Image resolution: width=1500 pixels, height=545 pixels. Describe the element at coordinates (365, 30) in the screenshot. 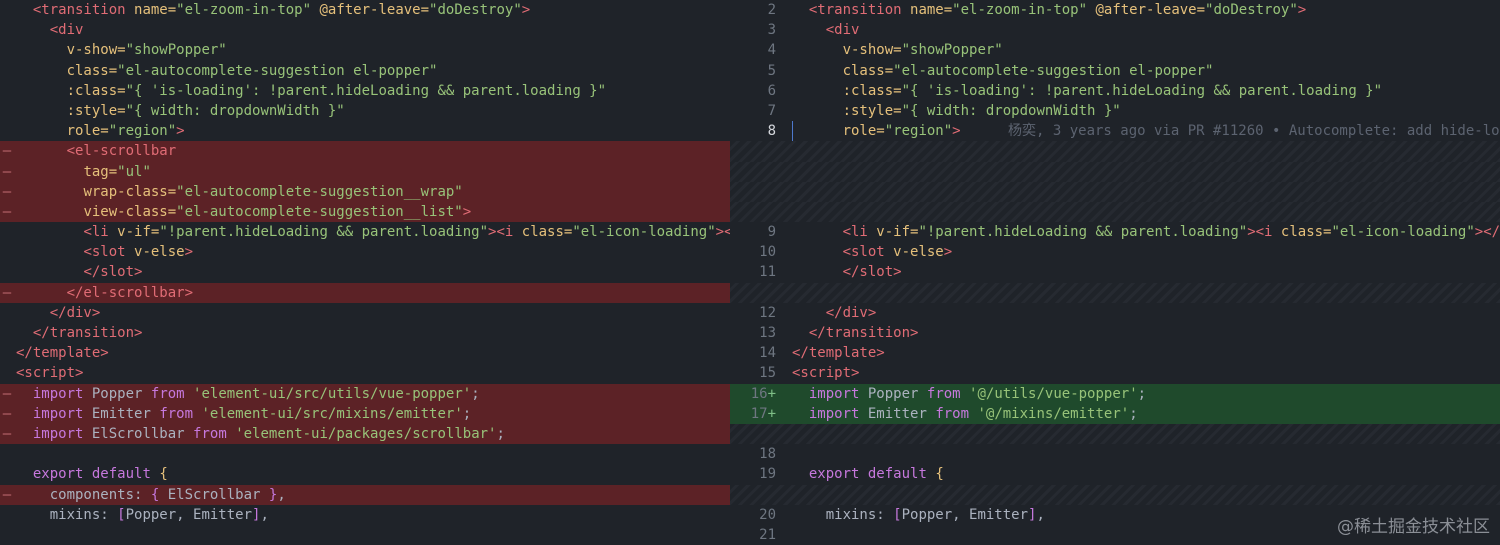

I see `code-line: <div` at that location.